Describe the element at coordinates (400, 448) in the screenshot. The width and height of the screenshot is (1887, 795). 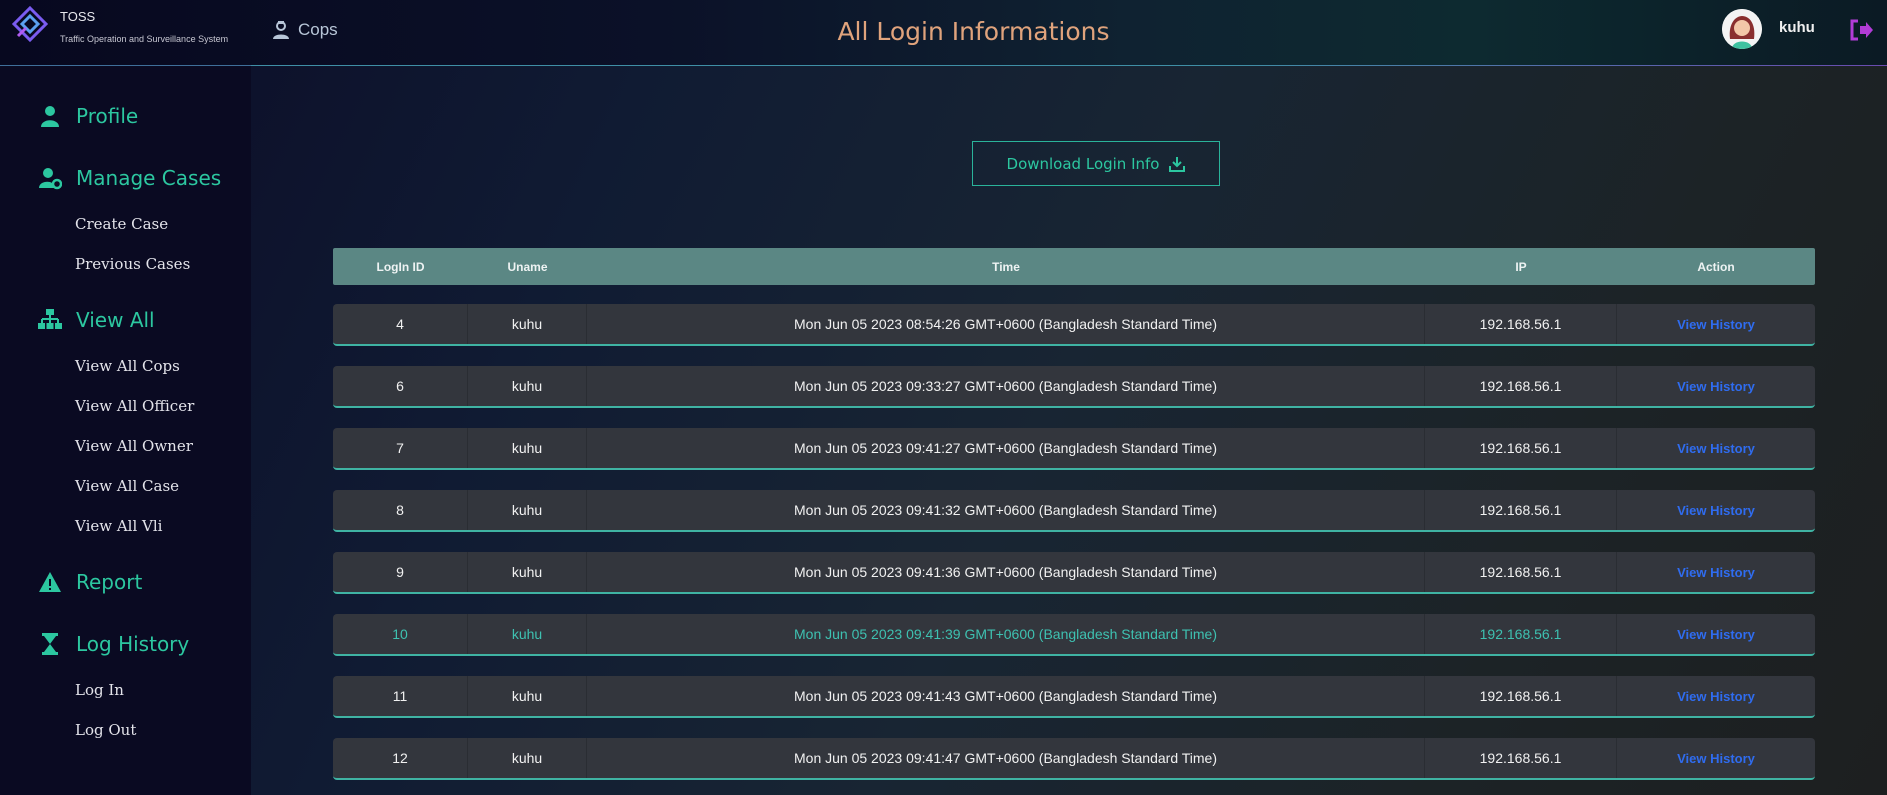
I see `cell-login-id: 7` at that location.